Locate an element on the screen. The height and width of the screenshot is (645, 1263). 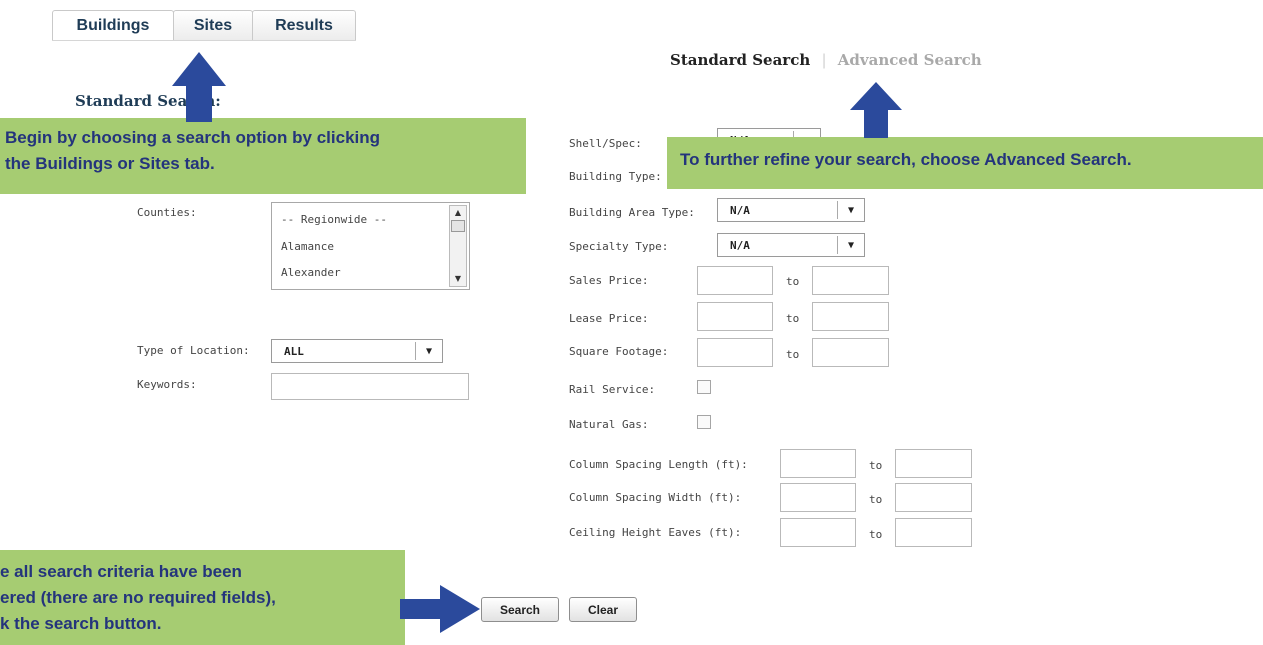
square-footage-label: Square Footage: is located at coordinates (619, 351).